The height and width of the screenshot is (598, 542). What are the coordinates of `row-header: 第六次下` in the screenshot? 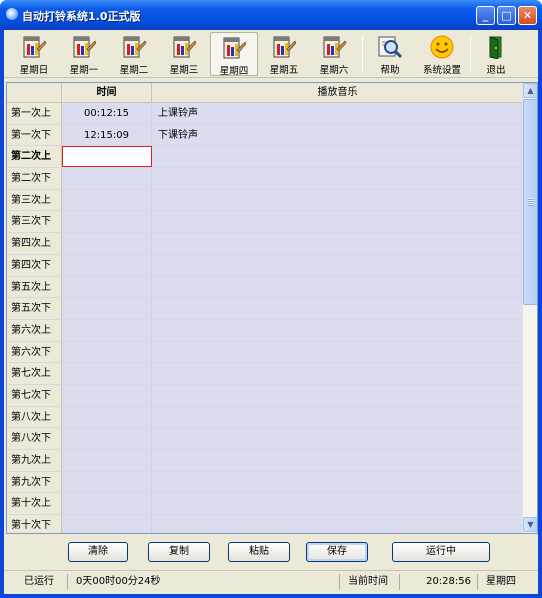 It's located at (34, 352).